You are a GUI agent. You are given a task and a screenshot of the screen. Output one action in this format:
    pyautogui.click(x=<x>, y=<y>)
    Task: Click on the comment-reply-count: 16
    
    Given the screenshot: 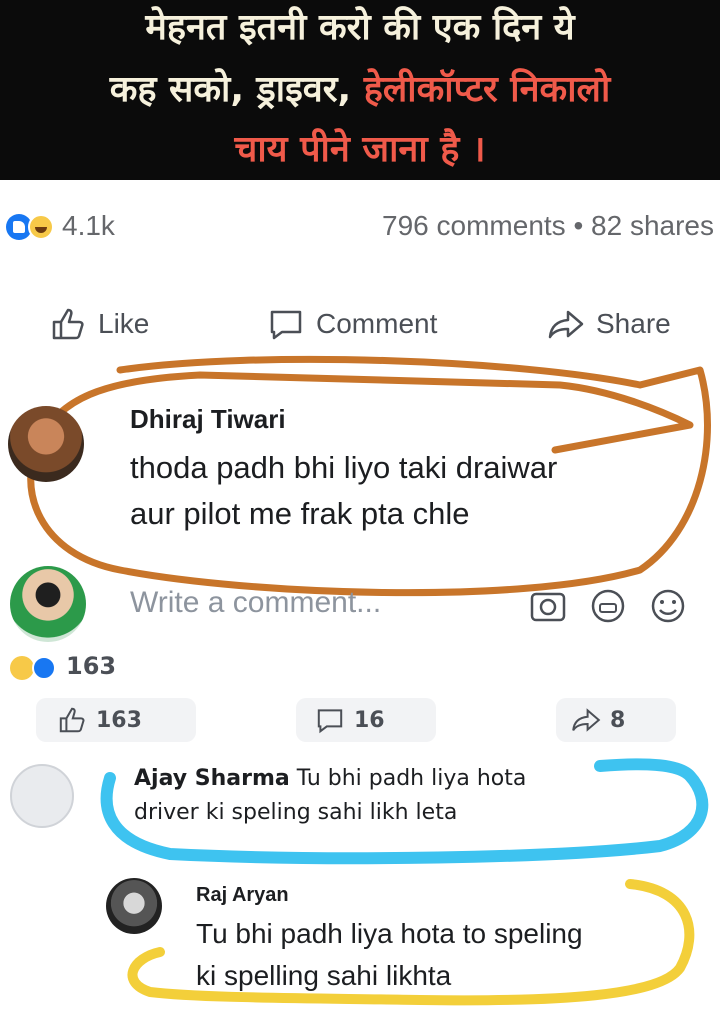 What is the action you would take?
    pyautogui.click(x=369, y=720)
    